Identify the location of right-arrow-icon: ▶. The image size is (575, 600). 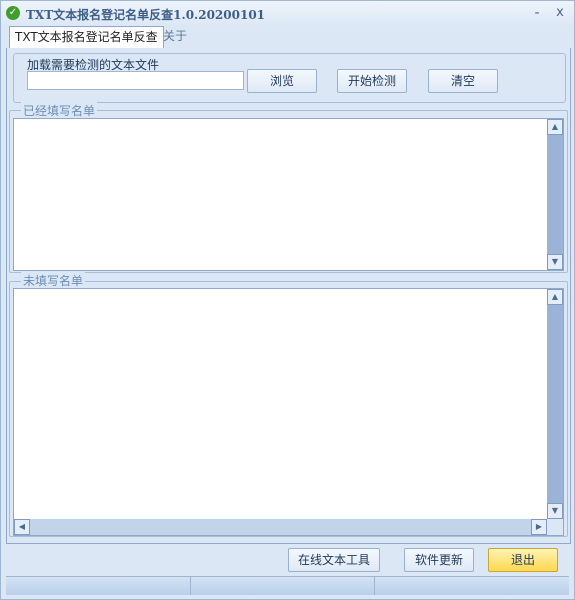
(539, 527).